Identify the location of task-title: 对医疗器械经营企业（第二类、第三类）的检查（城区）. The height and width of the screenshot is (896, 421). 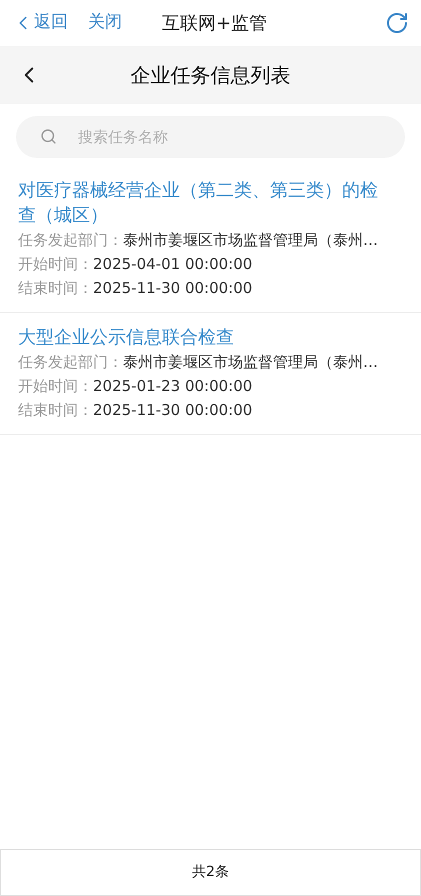
(198, 203).